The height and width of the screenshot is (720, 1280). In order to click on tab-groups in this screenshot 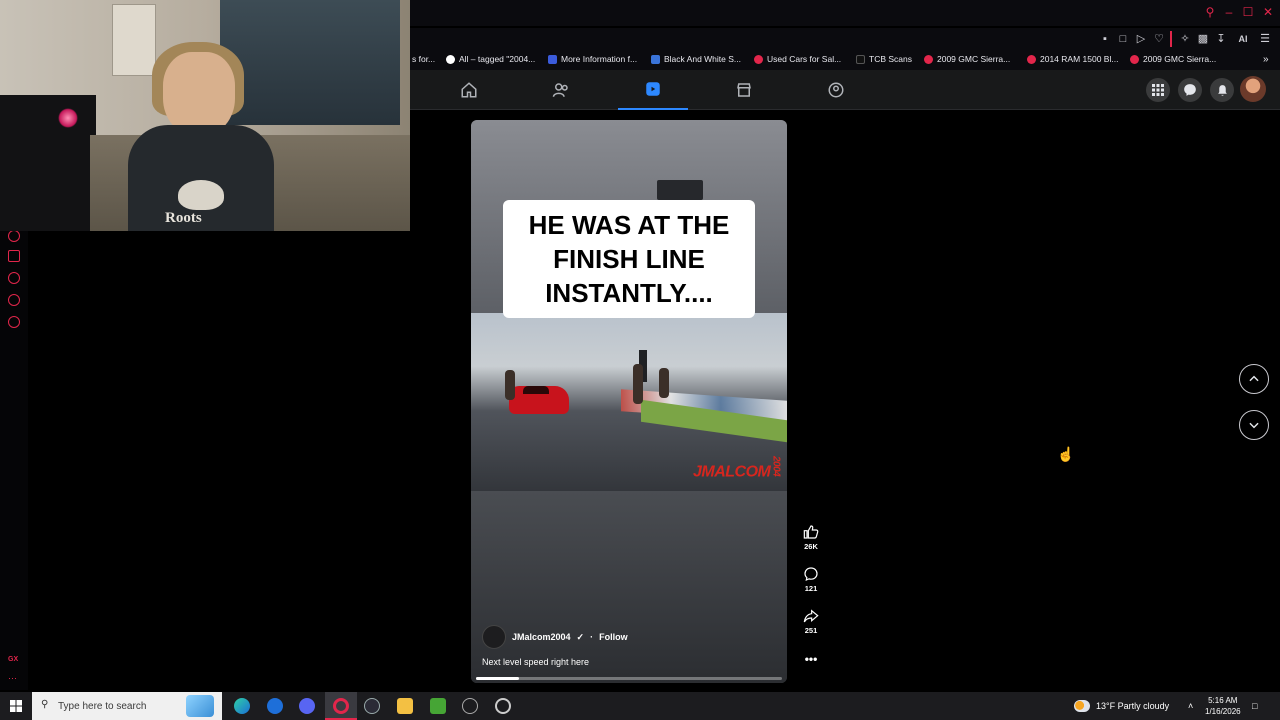, I will do `click(836, 90)`.